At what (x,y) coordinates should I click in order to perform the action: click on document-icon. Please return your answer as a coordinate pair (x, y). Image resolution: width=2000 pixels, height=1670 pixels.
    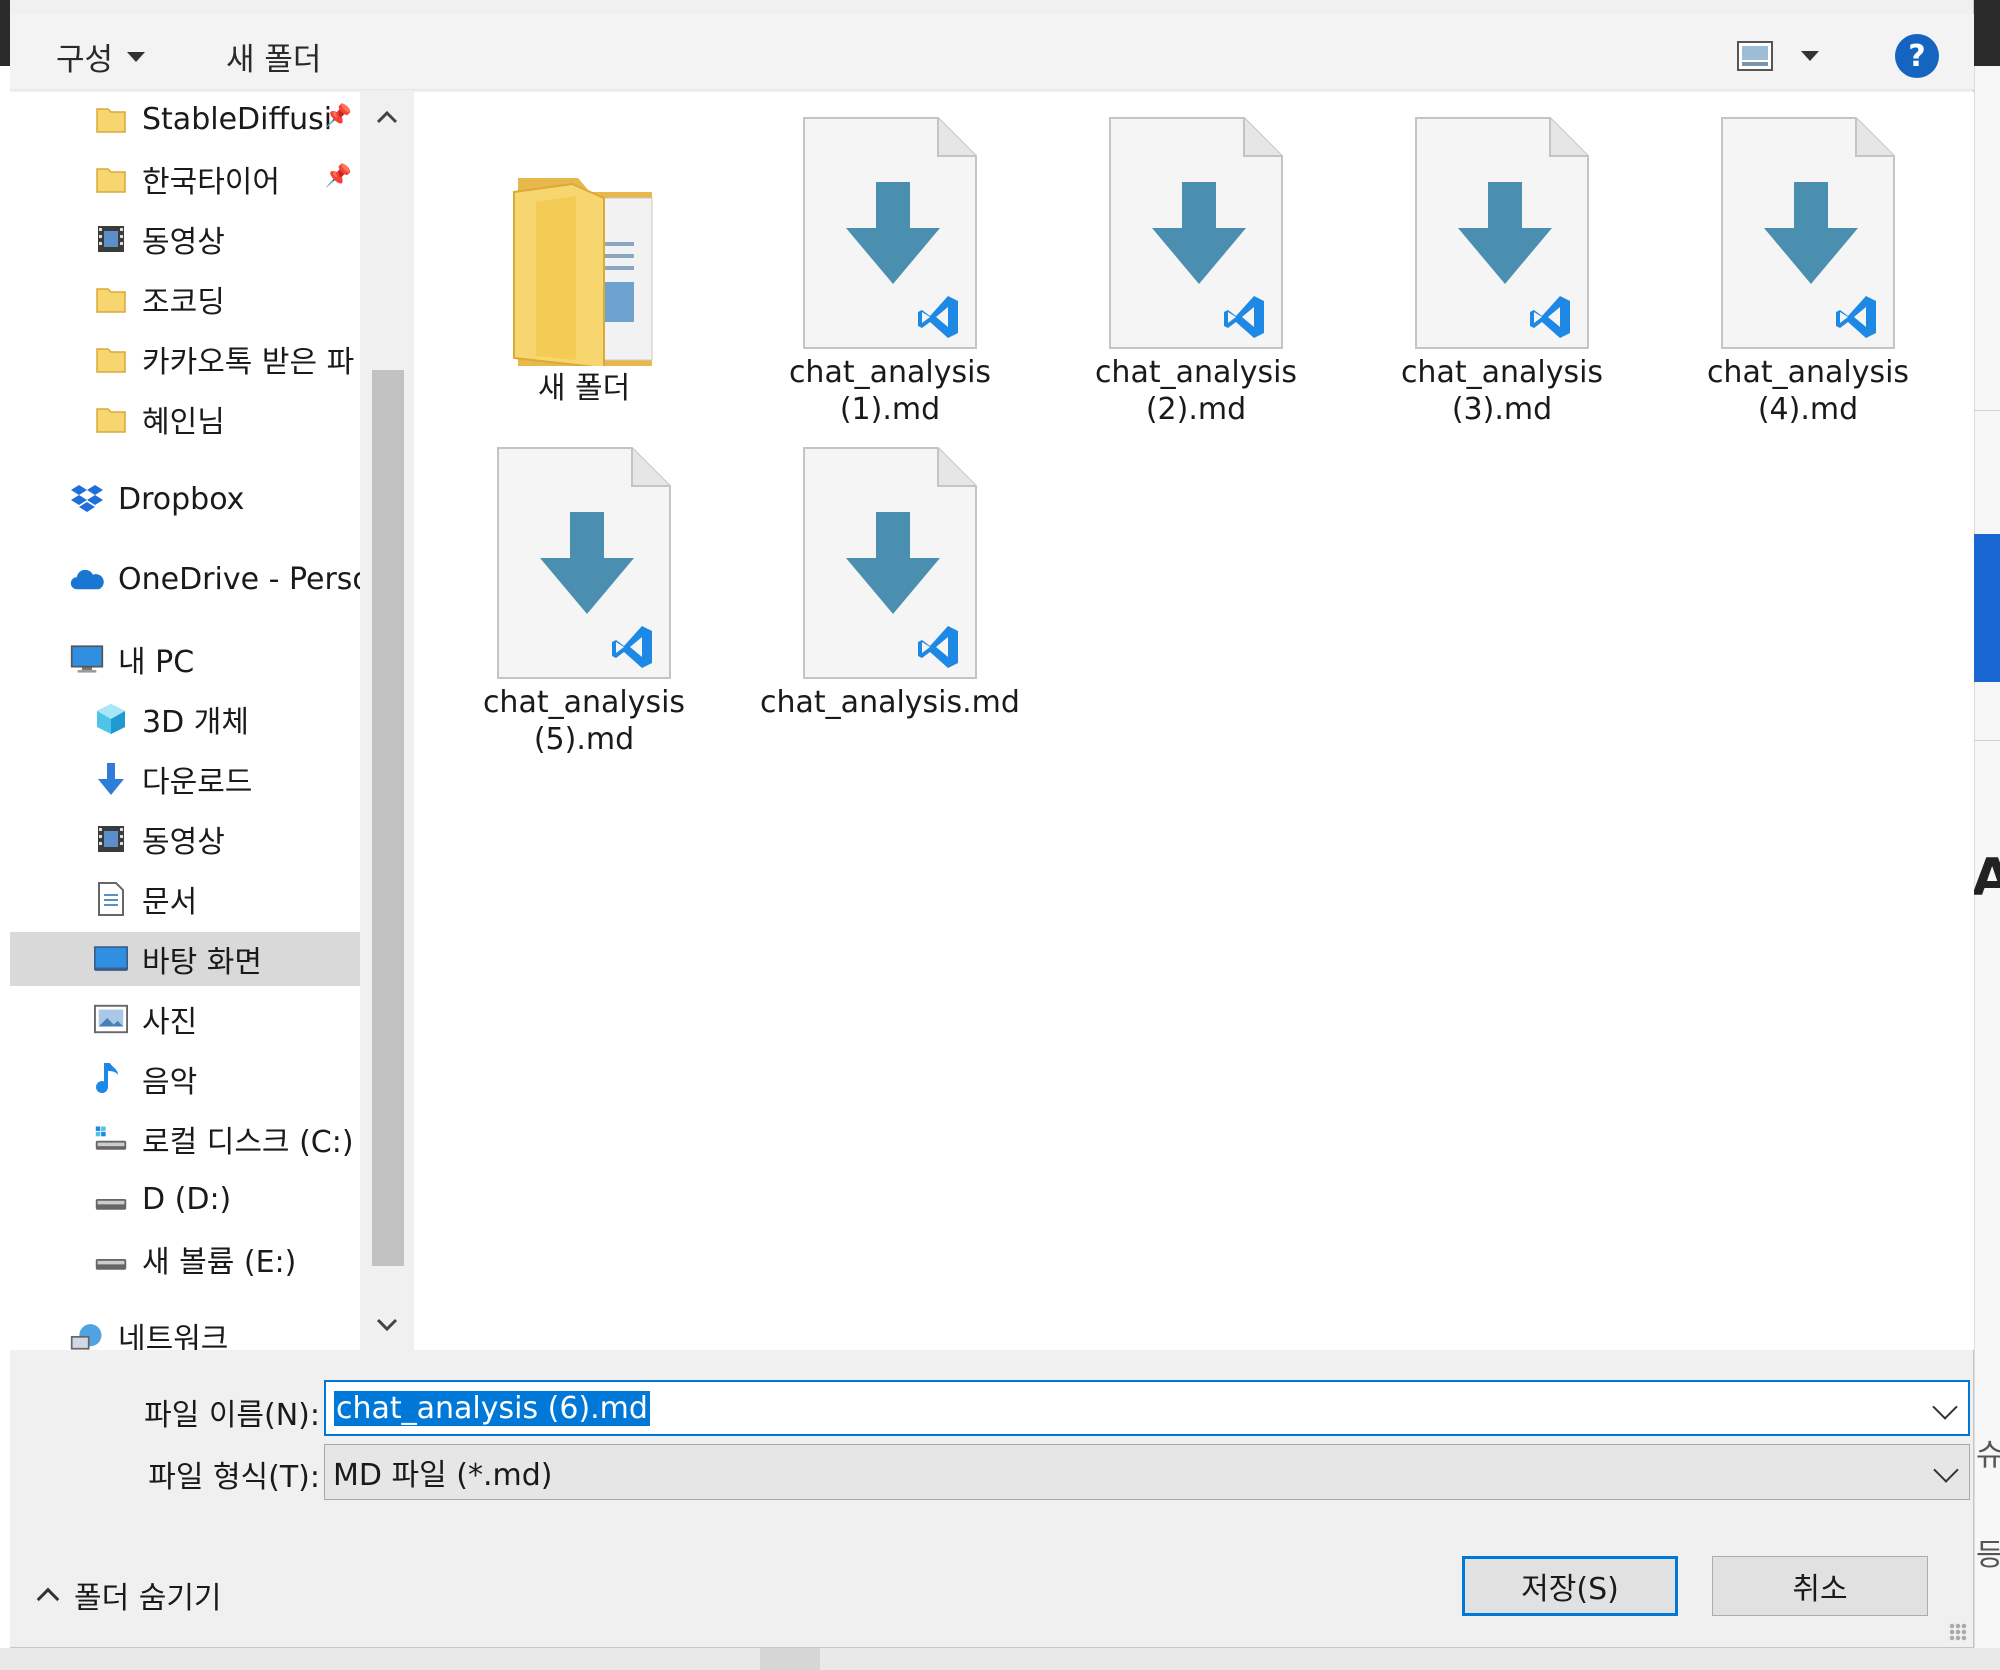
    Looking at the image, I should click on (111, 899).